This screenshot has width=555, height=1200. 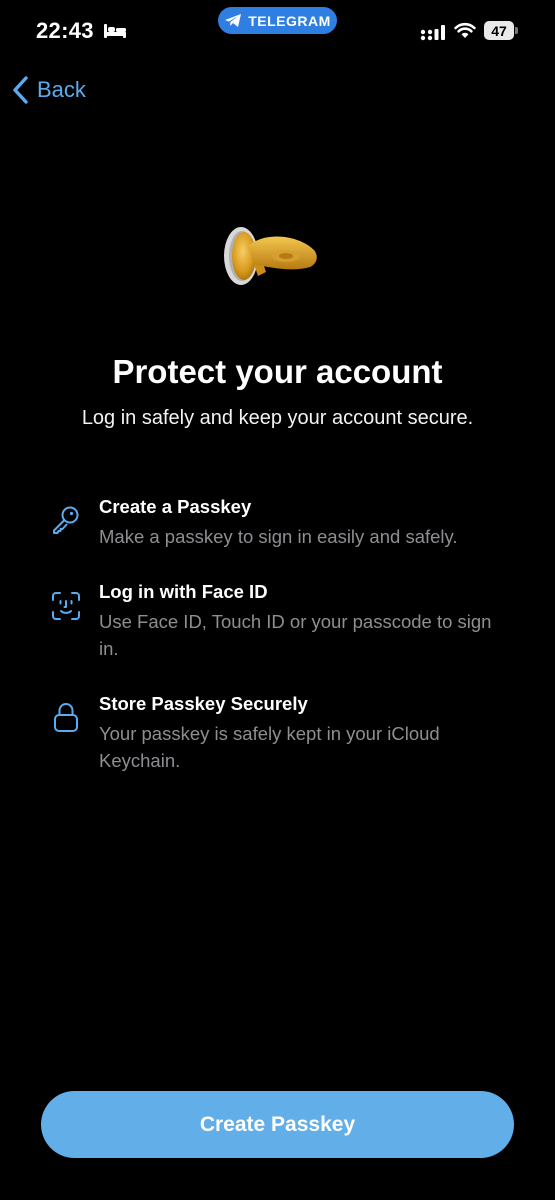 I want to click on key-emoji-icon, so click(x=270, y=256).